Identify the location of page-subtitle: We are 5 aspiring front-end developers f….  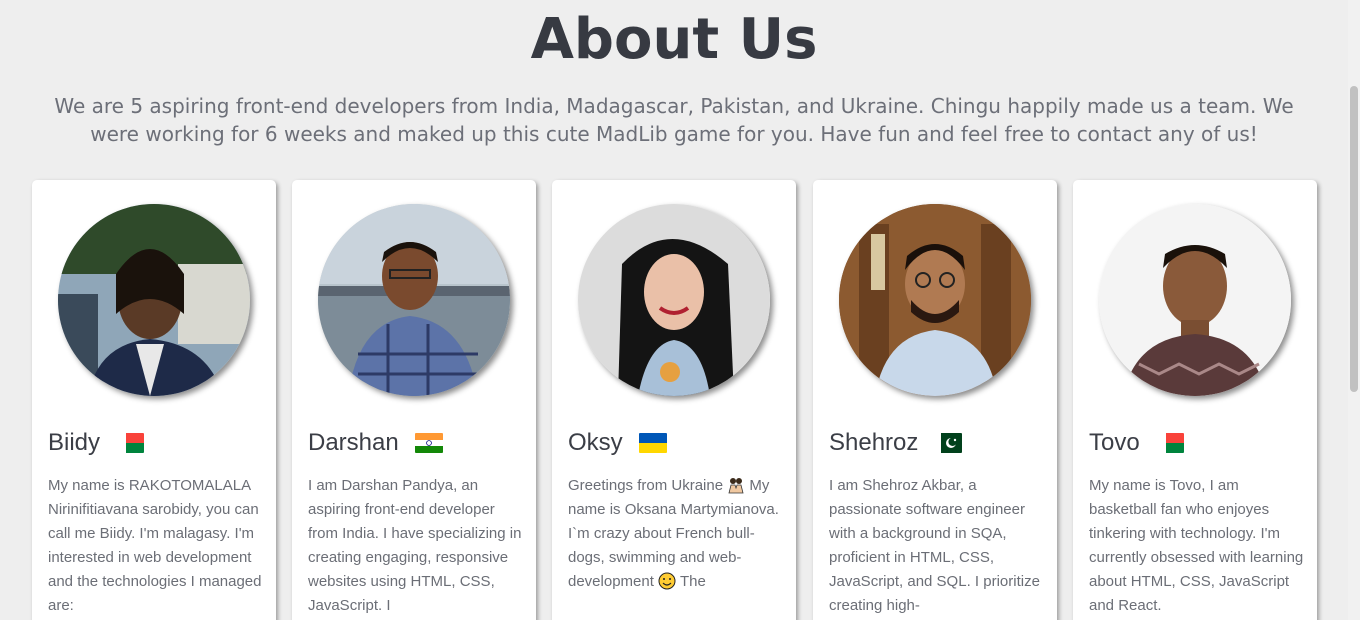
(674, 120).